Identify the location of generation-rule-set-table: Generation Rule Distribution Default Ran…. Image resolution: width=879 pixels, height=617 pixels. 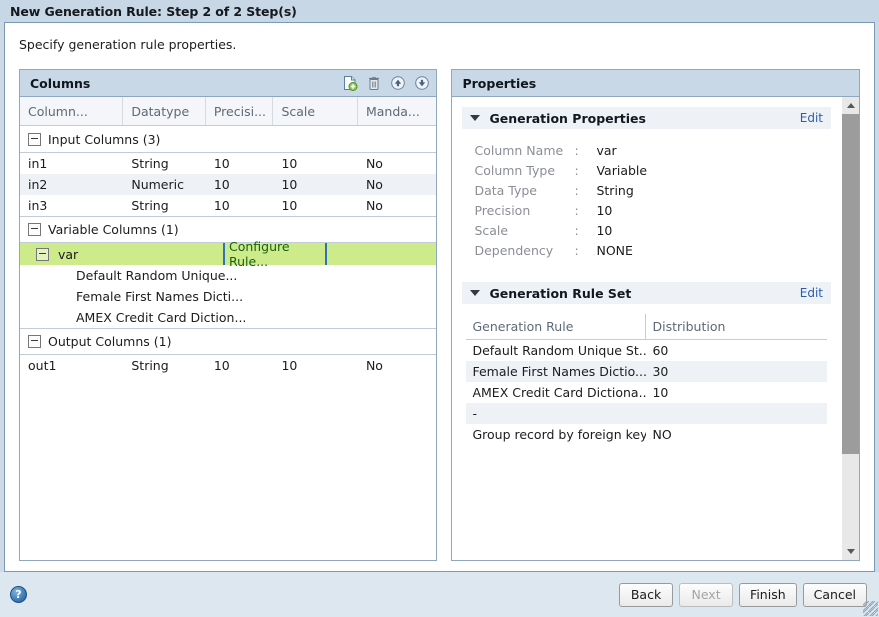
(646, 379).